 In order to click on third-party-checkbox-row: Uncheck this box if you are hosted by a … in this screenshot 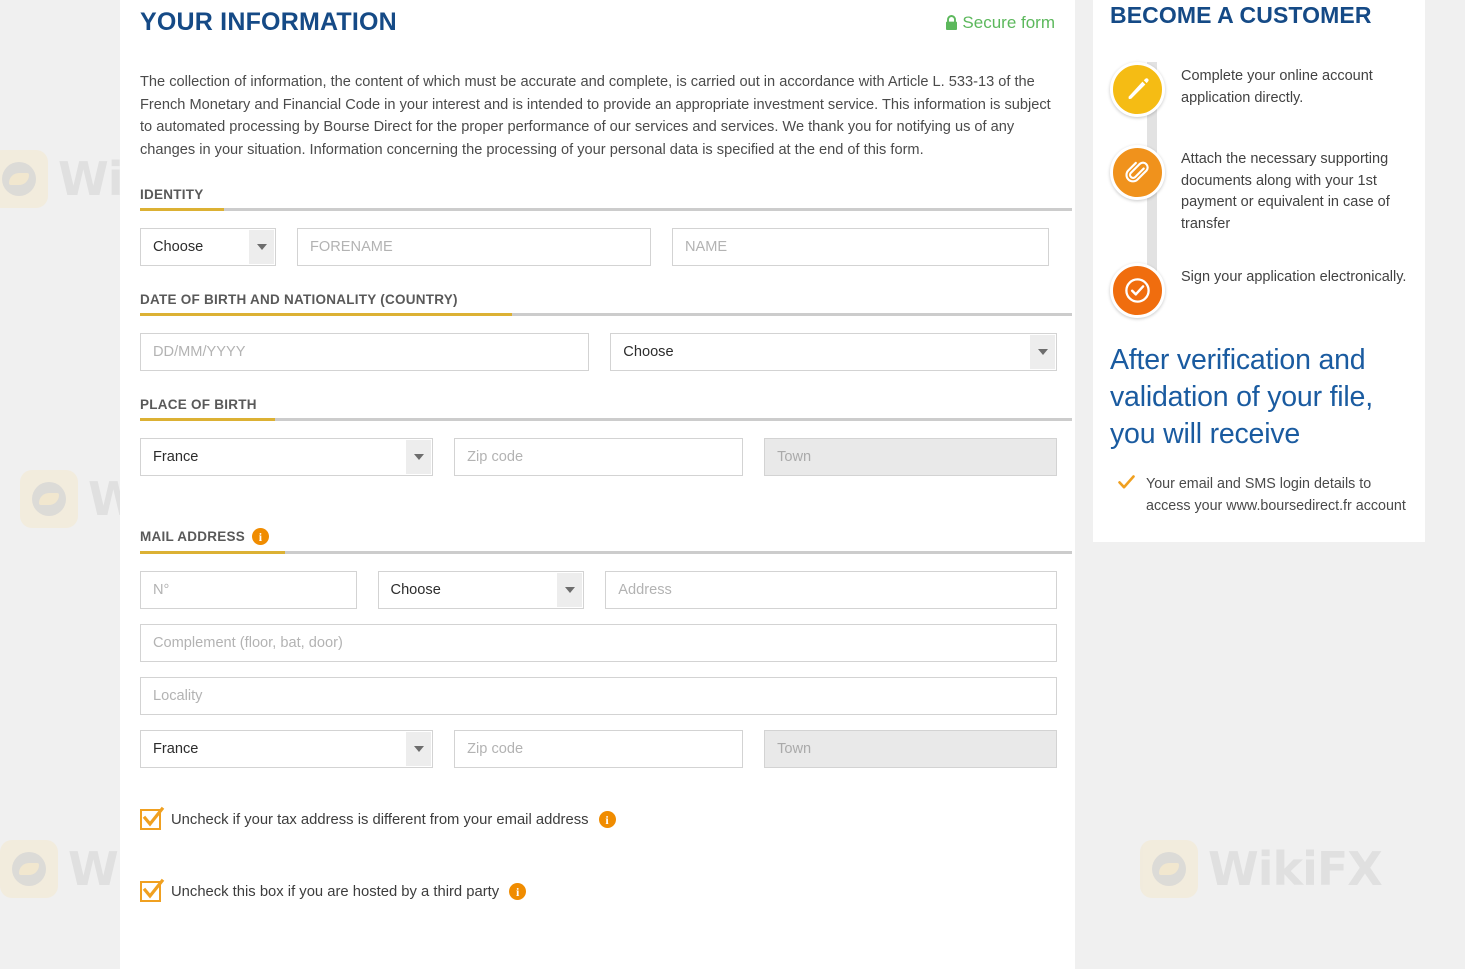, I will do `click(597, 891)`.